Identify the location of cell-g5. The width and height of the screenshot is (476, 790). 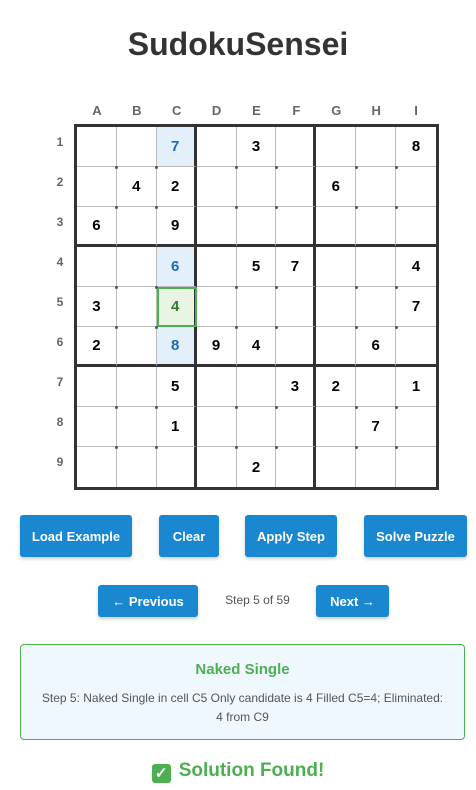
(336, 307).